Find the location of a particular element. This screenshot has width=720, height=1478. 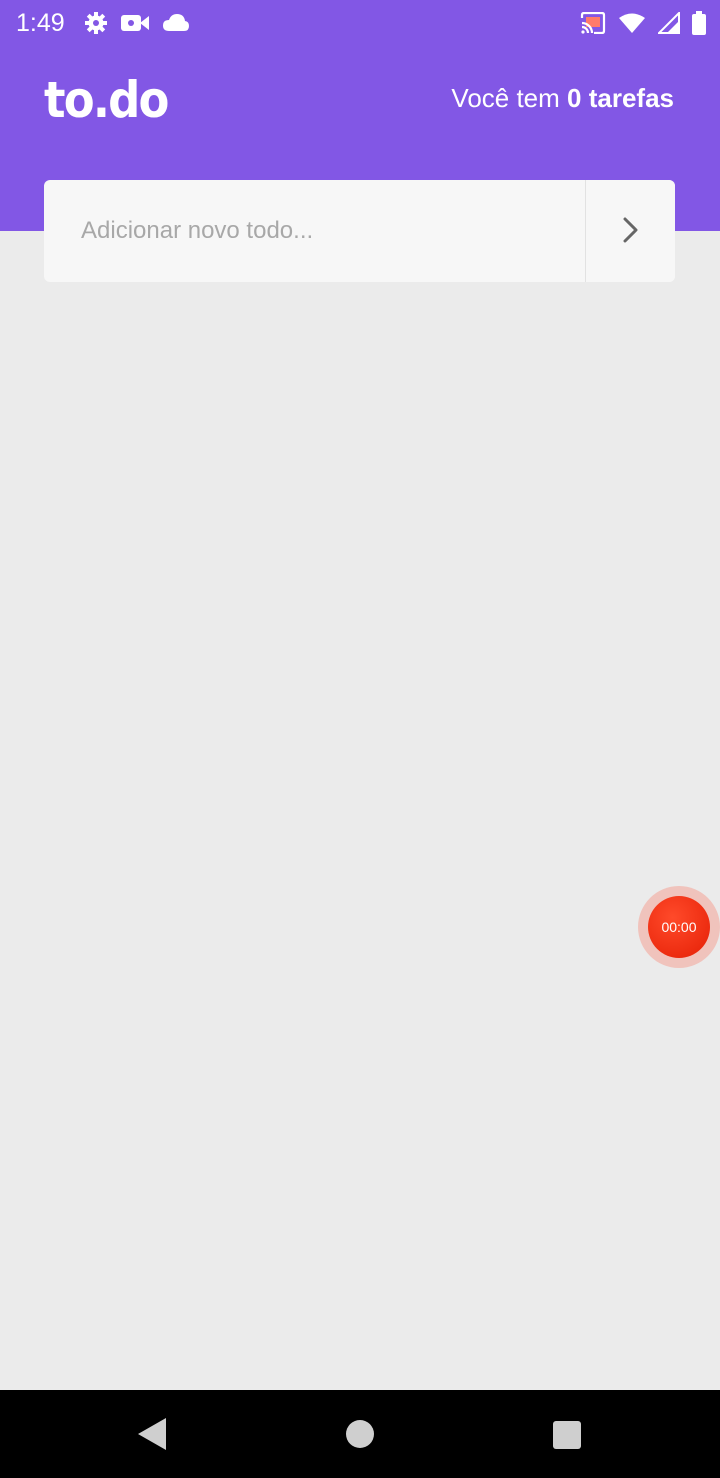

signal-icon is located at coordinates (669, 23).